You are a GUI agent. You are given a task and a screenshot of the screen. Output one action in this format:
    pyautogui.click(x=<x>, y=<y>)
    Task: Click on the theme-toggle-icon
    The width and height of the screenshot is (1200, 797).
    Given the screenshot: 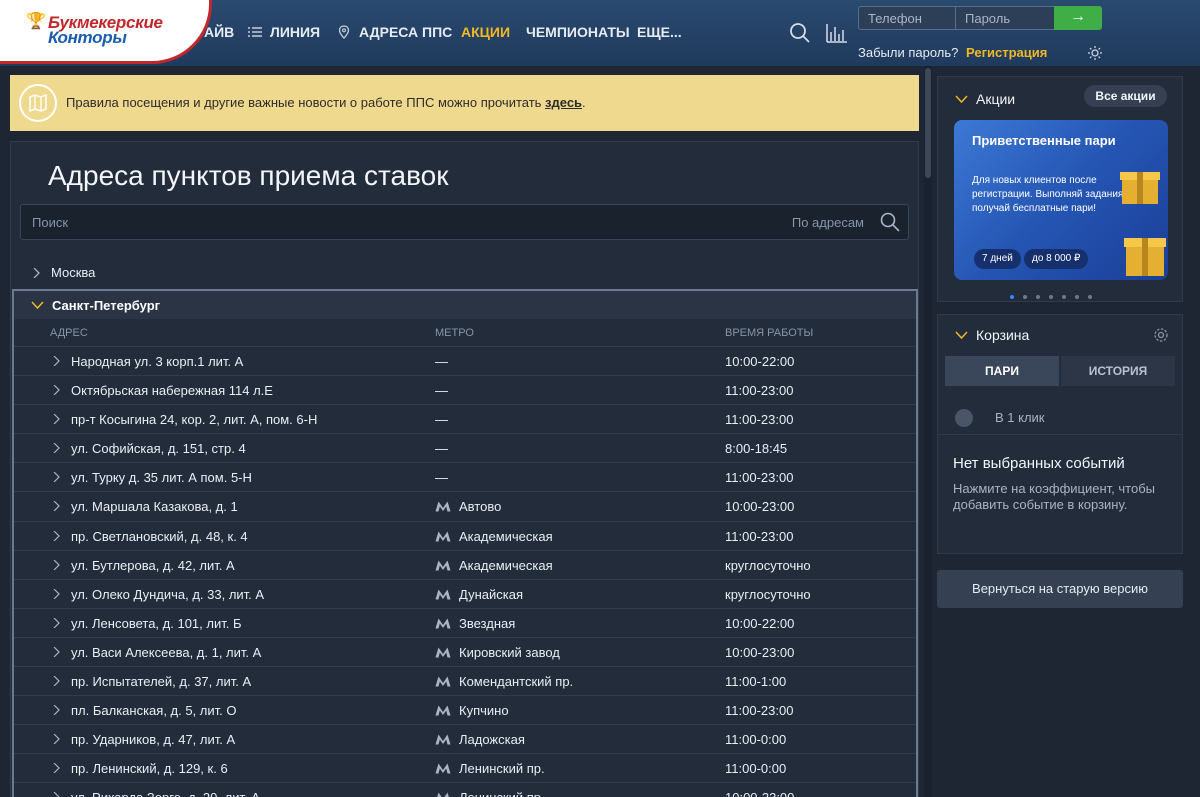 What is the action you would take?
    pyautogui.click(x=1095, y=53)
    